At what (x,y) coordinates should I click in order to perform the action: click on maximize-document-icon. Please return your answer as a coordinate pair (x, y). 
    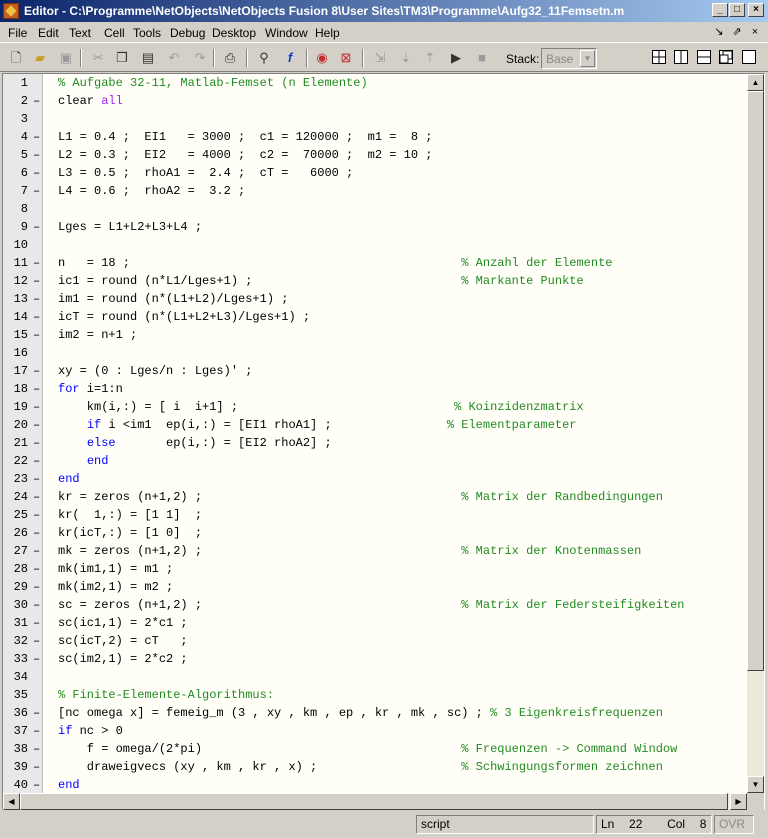
    Looking at the image, I should click on (749, 57).